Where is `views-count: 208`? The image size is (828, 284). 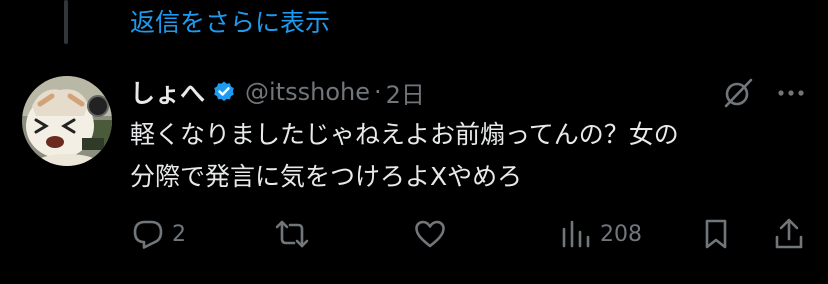
views-count: 208 is located at coordinates (621, 234).